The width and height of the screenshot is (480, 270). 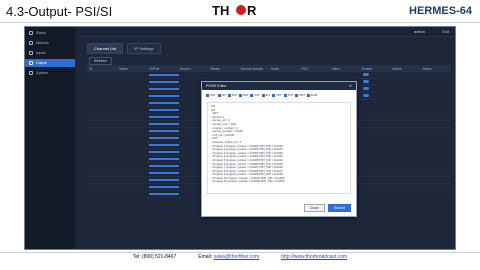 I want to click on dialog-footer: Close Submit, so click(x=327, y=208).